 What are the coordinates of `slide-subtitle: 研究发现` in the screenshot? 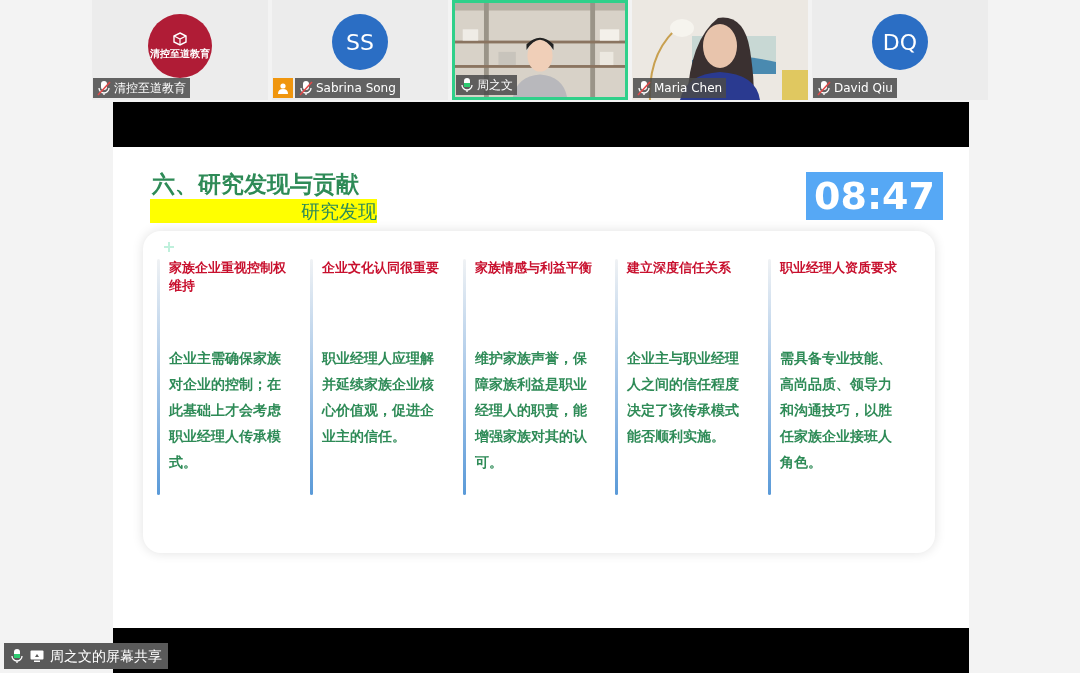 It's located at (263, 211).